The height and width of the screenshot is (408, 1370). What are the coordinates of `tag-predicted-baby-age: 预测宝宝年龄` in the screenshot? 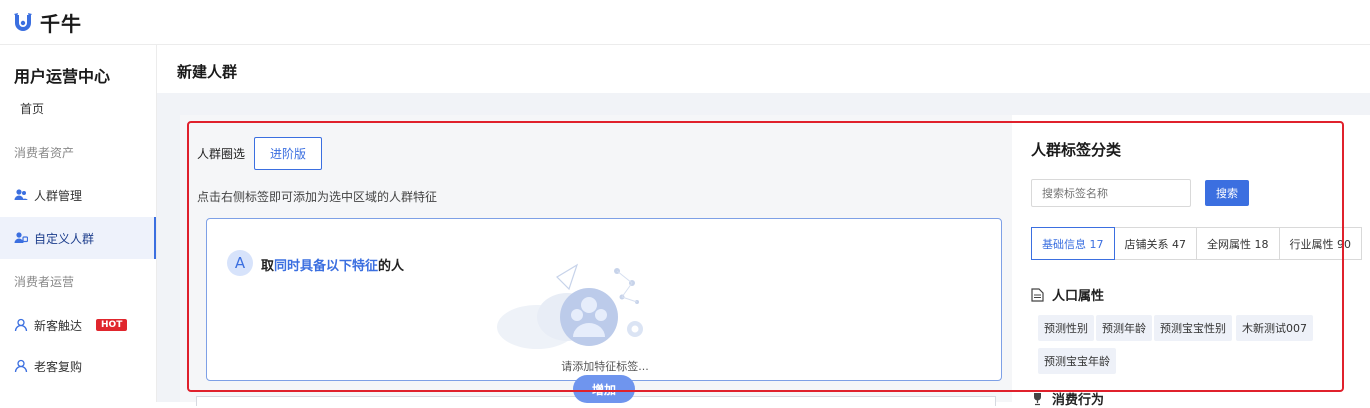 It's located at (1077, 361).